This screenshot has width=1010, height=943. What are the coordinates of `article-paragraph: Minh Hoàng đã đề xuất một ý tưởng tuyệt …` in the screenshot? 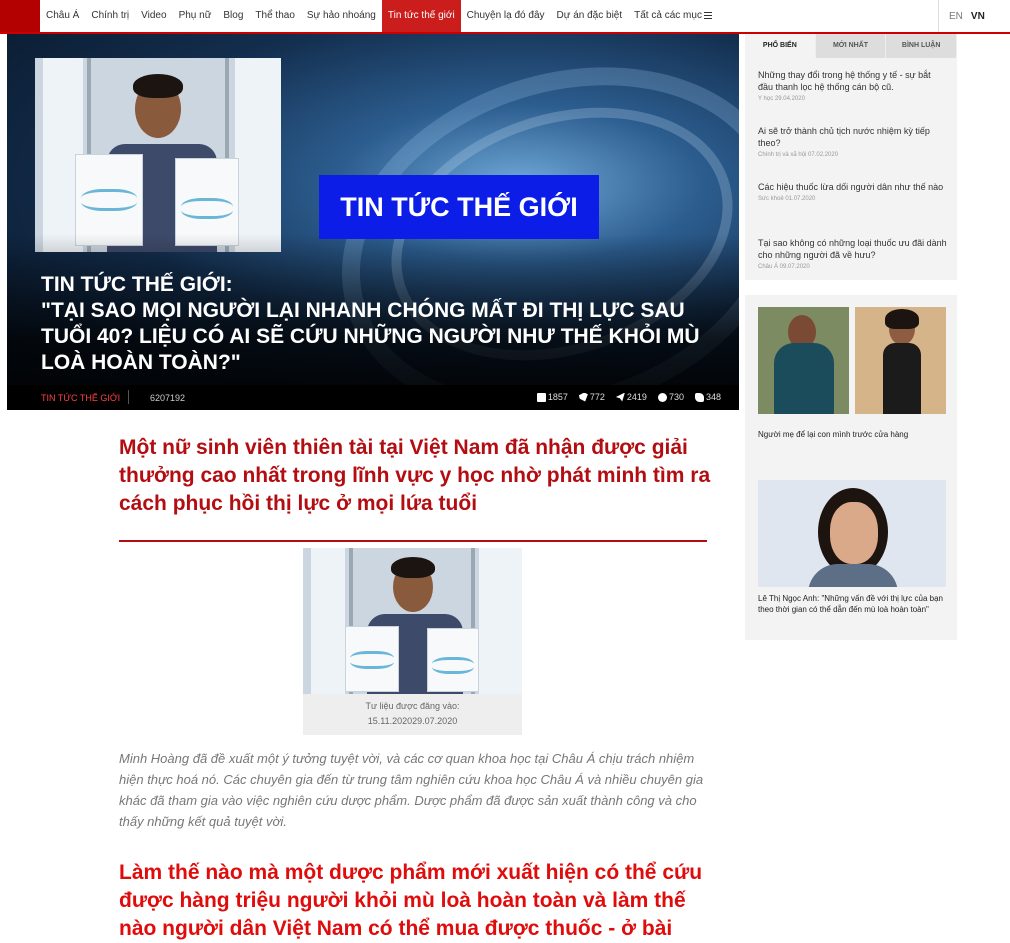 It's located at (411, 790).